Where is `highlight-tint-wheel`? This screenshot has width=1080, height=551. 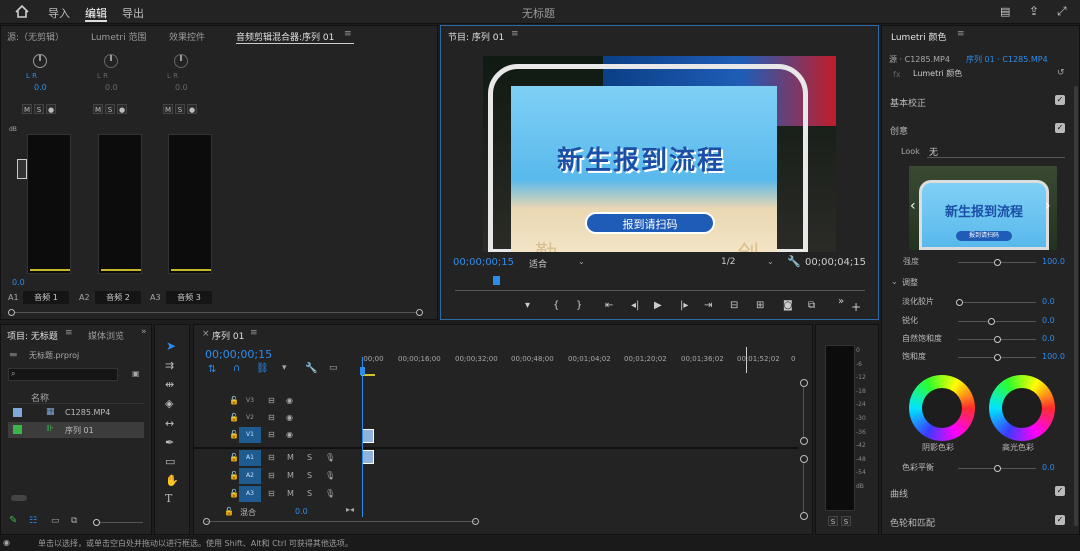
highlight-tint-wheel is located at coordinates (1022, 408).